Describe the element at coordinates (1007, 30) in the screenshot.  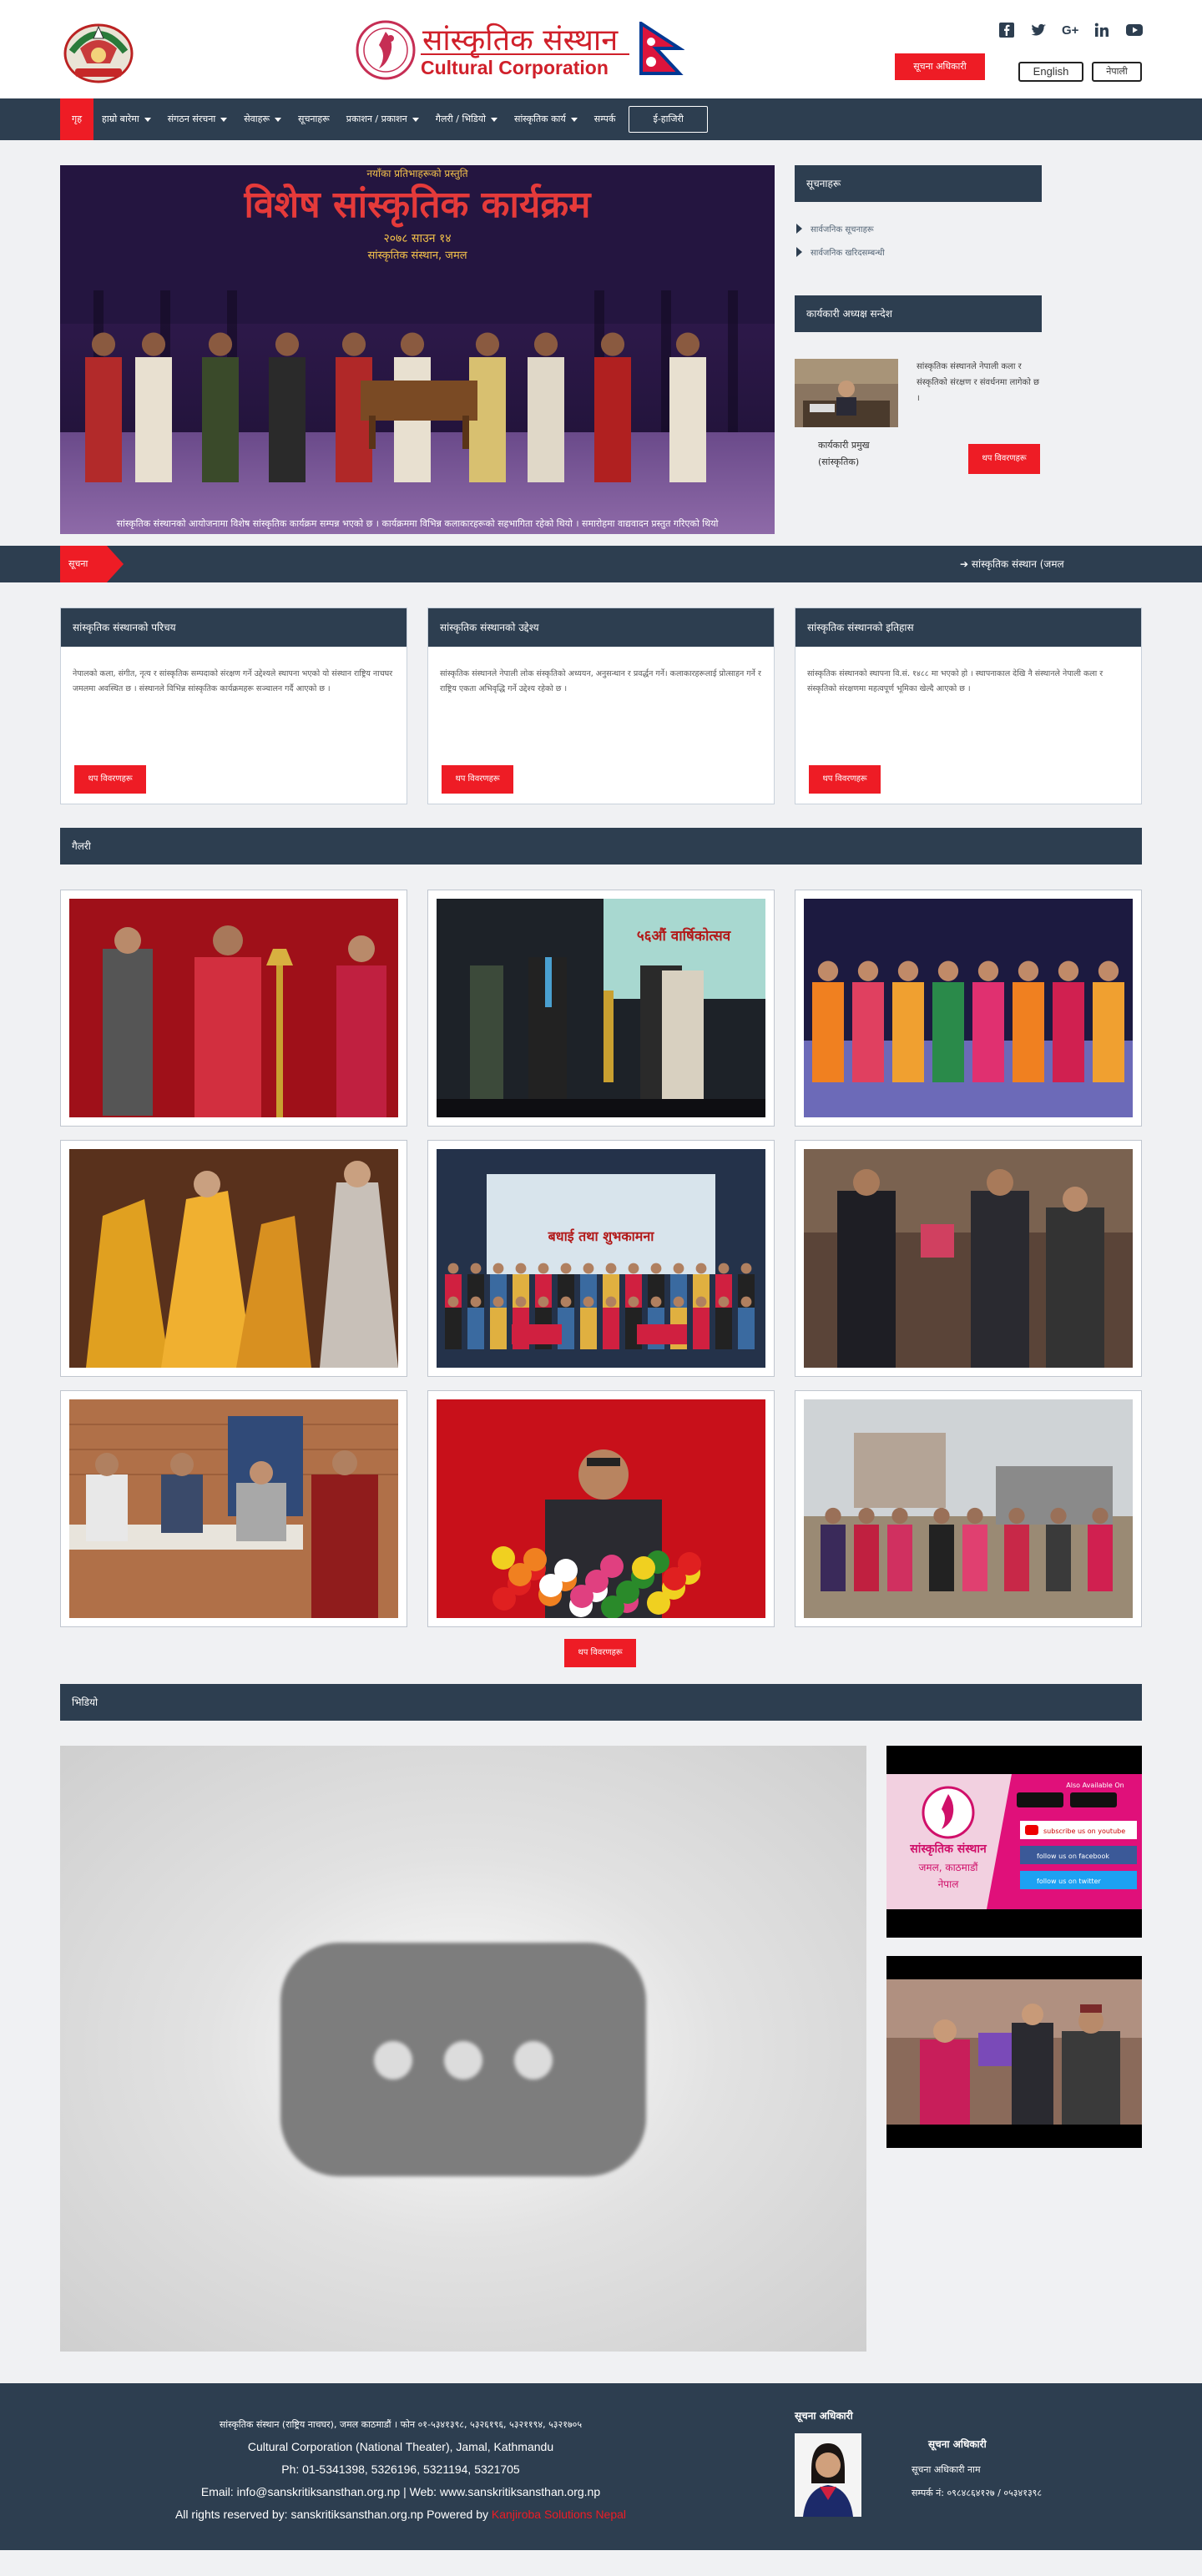
I see `facebook-icon` at that location.